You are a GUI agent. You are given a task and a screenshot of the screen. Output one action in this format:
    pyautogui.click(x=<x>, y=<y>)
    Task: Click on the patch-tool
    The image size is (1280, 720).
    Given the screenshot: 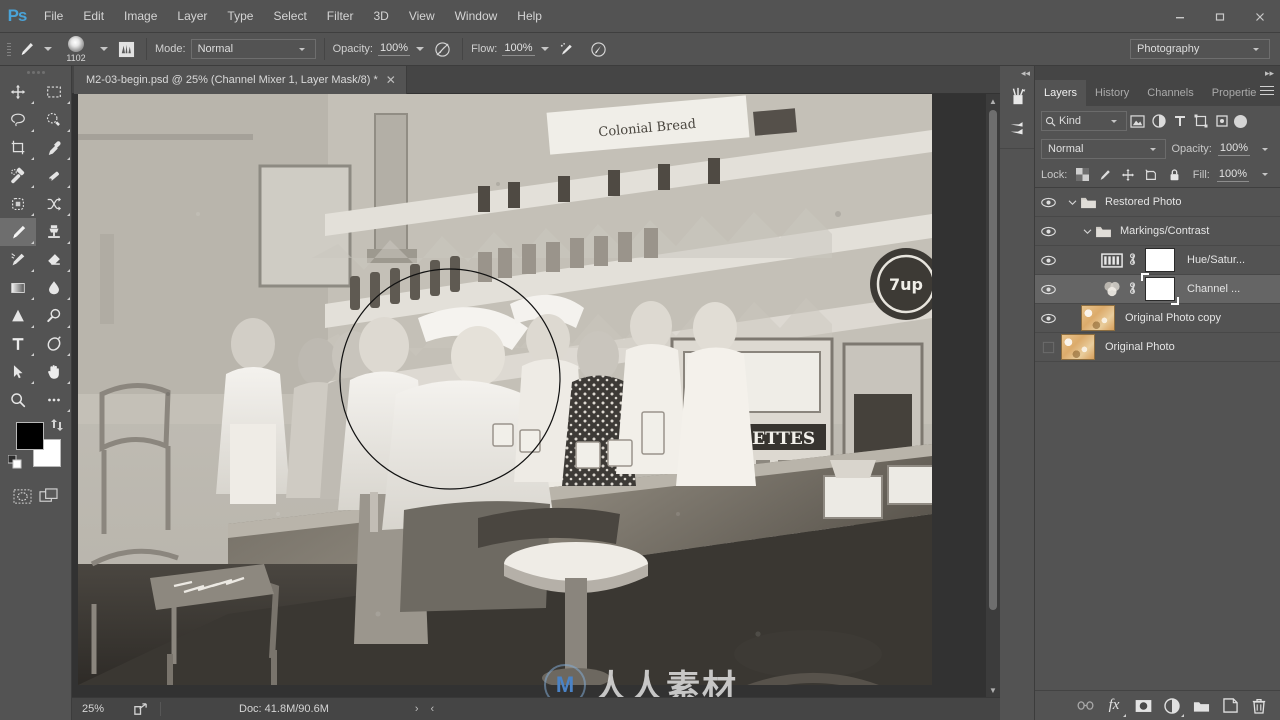 What is the action you would take?
    pyautogui.click(x=54, y=176)
    